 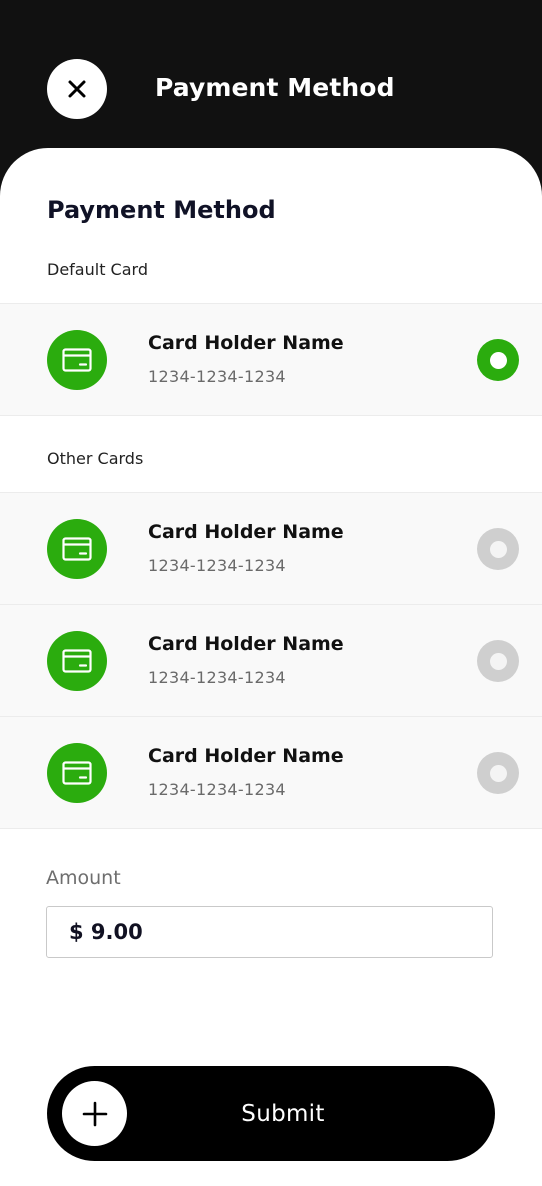 What do you see at coordinates (498, 360) in the screenshot?
I see `card-radio-selected` at bounding box center [498, 360].